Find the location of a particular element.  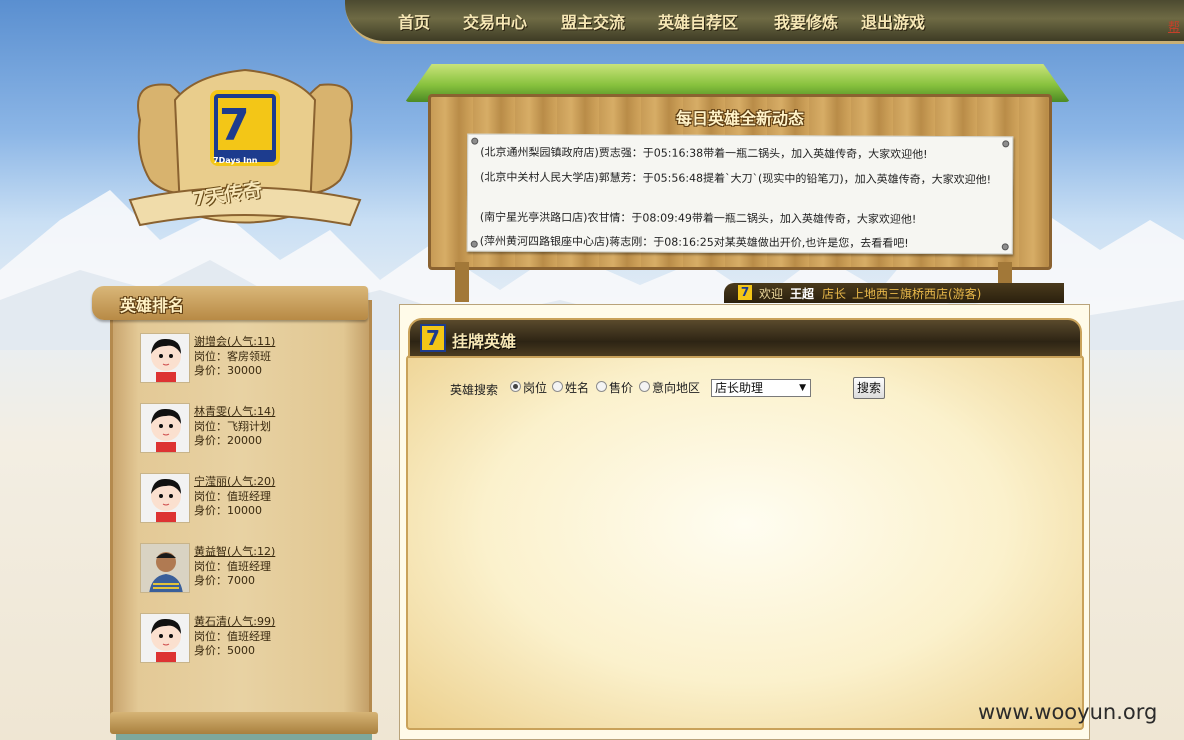

radio-position-label: 岗位 is located at coordinates (535, 387).